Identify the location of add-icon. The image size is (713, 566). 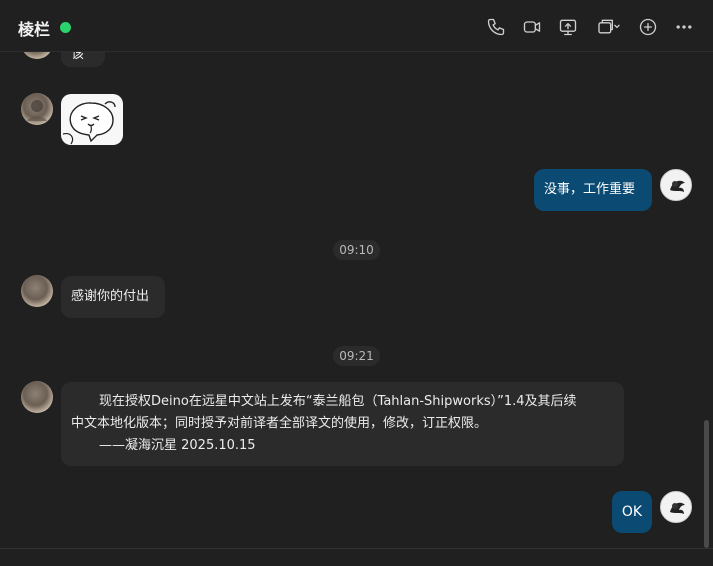
(648, 27).